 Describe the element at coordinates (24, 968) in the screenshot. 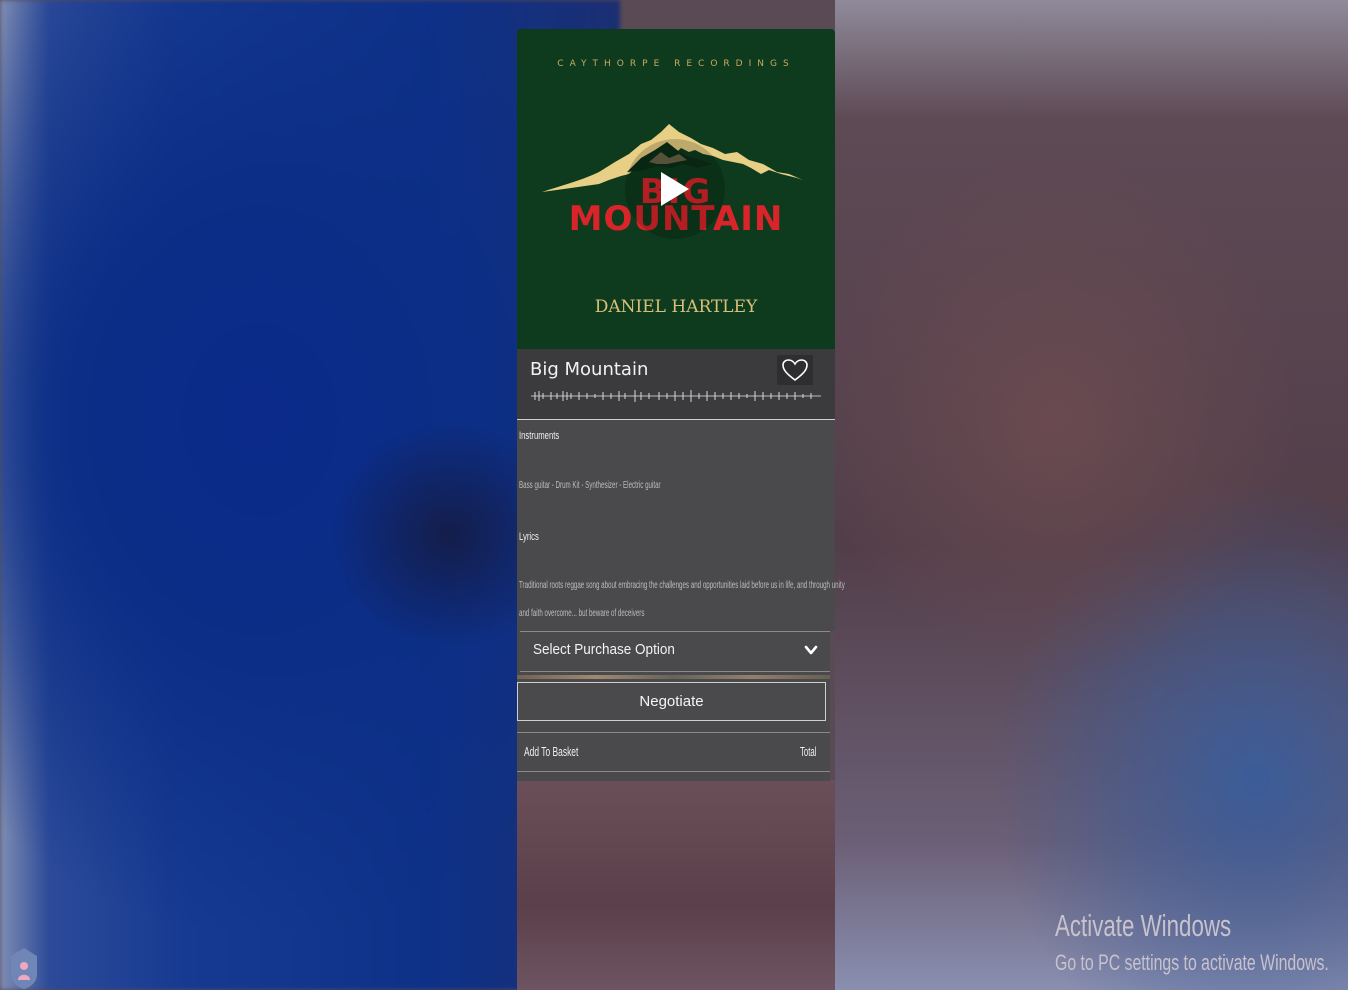

I see `user-shield-icon` at that location.